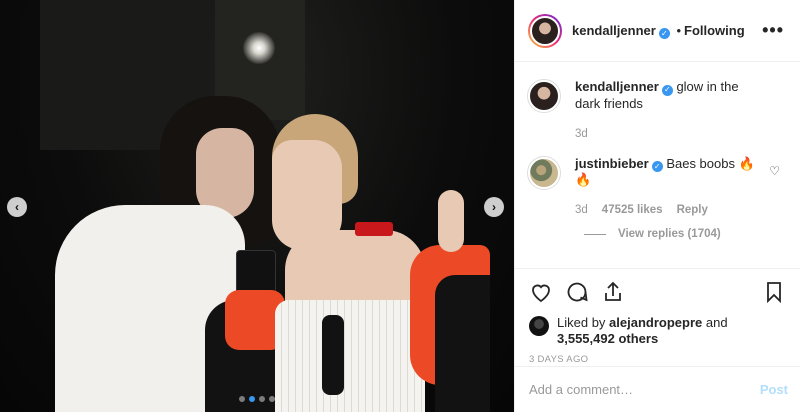 The height and width of the screenshot is (412, 800). What do you see at coordinates (451, 221) in the screenshot?
I see `photo-raised-hand` at bounding box center [451, 221].